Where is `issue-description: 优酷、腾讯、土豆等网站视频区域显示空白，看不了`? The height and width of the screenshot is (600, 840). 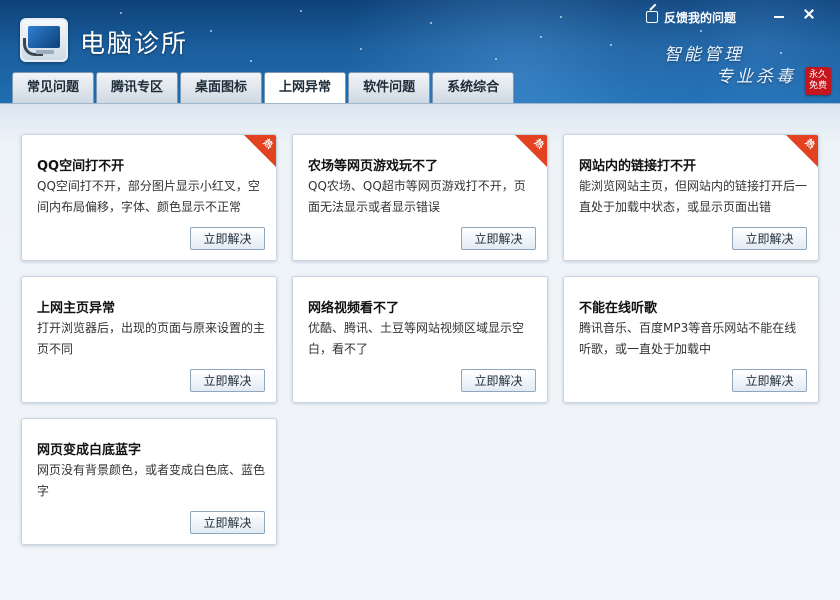 issue-description: 优酷、腾讯、土豆等网站视频区域显示空白，看不了 is located at coordinates (416, 338).